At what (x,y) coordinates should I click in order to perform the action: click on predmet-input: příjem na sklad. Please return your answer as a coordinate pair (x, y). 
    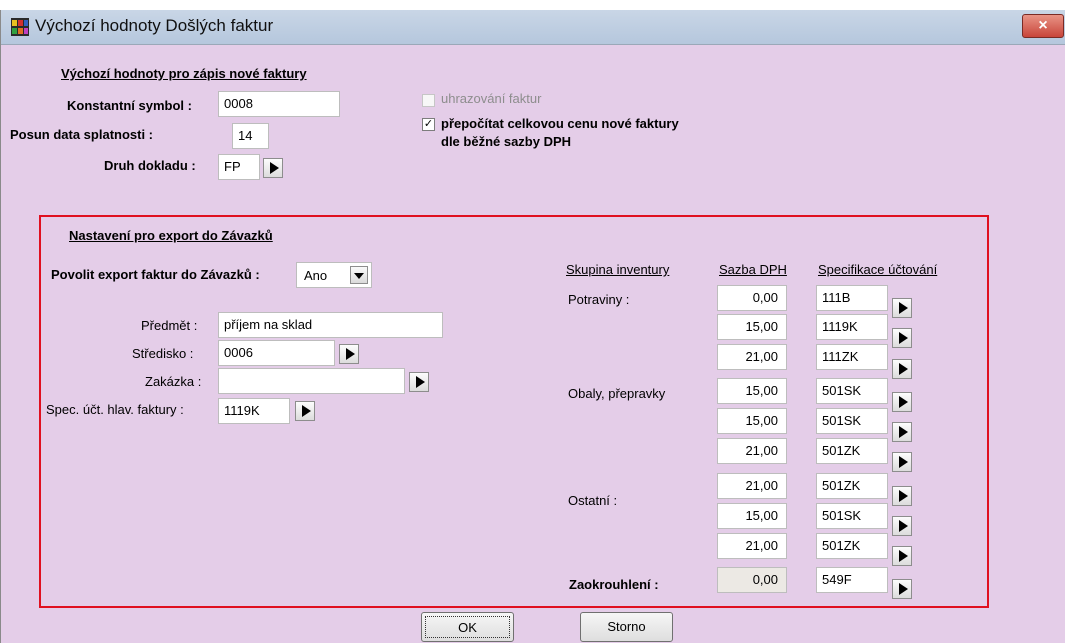
    Looking at the image, I should click on (330, 325).